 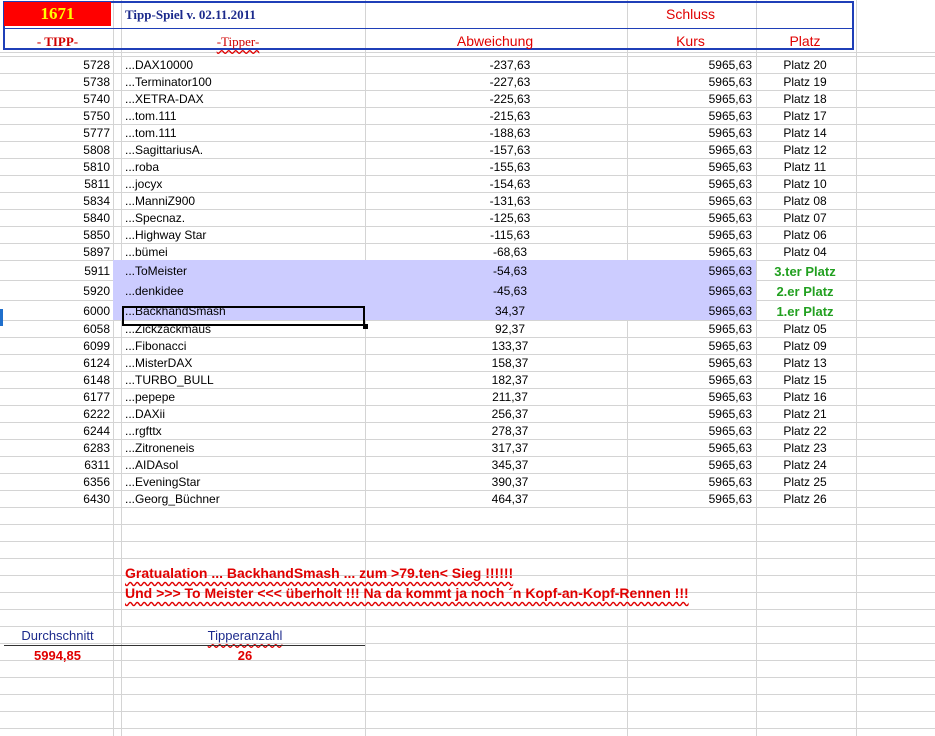 I want to click on platz-cell: Platz 23, so click(x=805, y=448).